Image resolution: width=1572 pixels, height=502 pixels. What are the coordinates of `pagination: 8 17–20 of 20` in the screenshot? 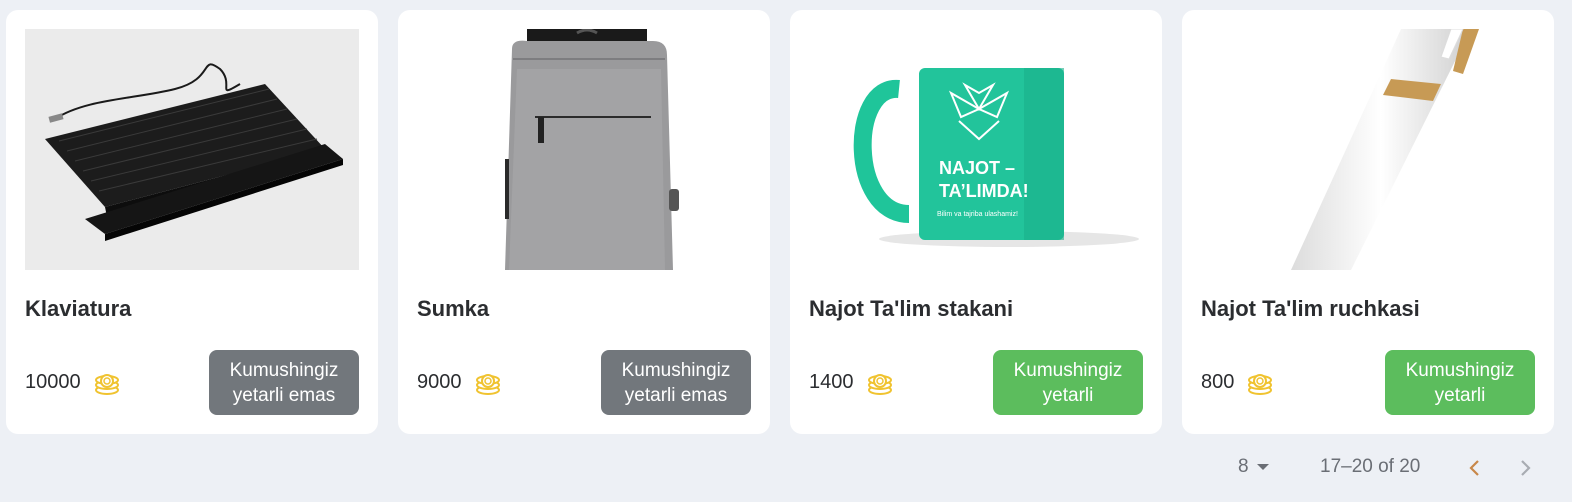 It's located at (786, 468).